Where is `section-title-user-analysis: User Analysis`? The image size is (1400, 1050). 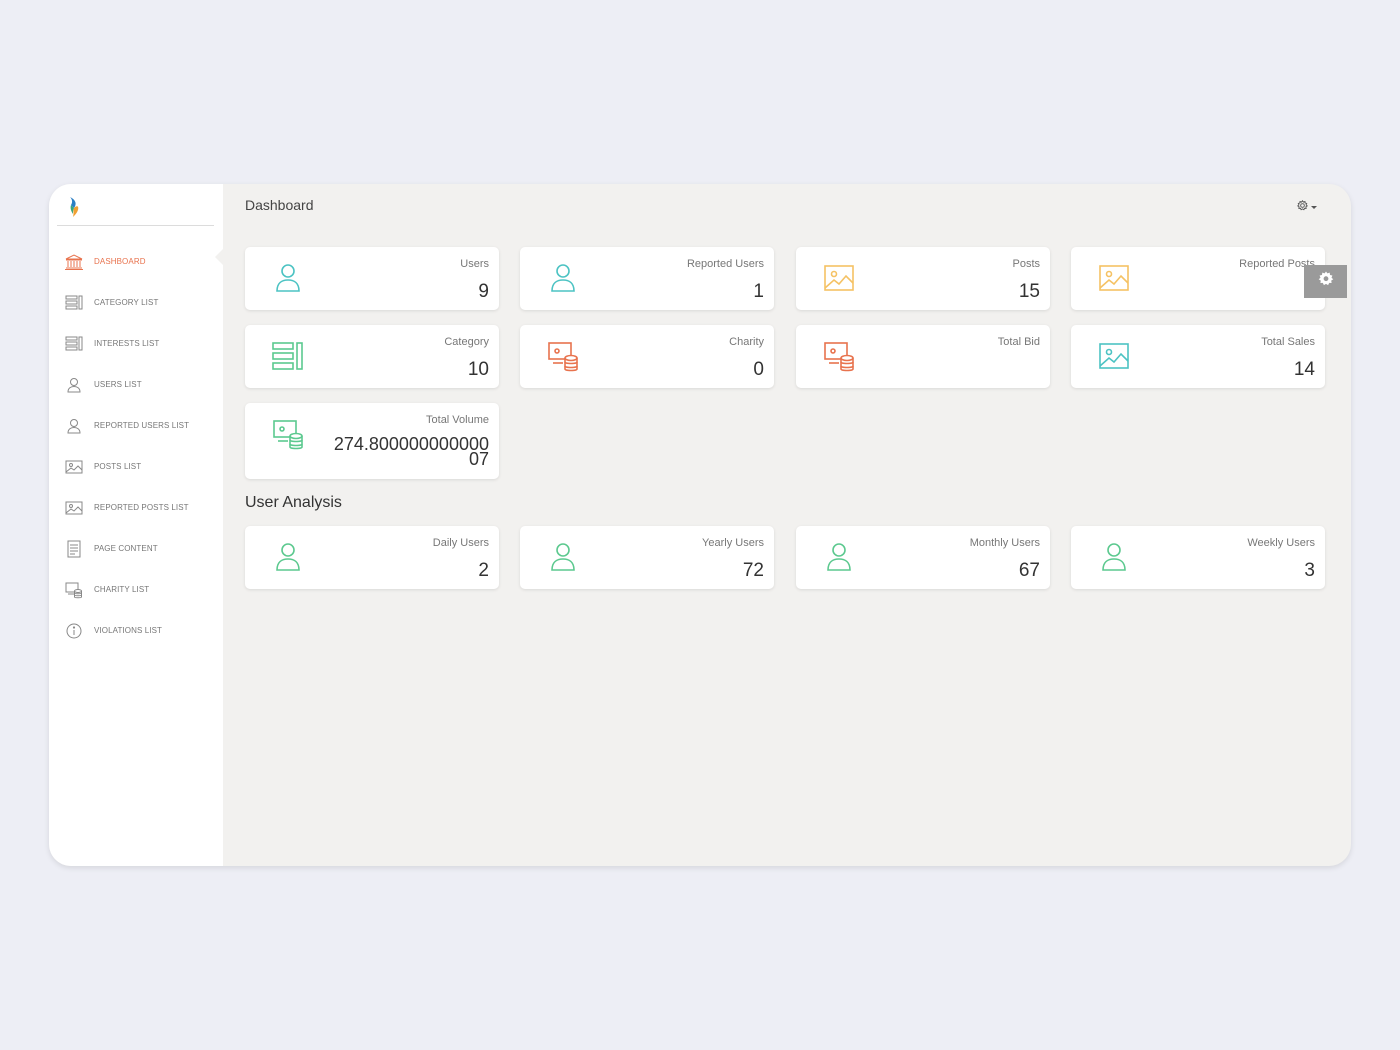 section-title-user-analysis: User Analysis is located at coordinates (293, 502).